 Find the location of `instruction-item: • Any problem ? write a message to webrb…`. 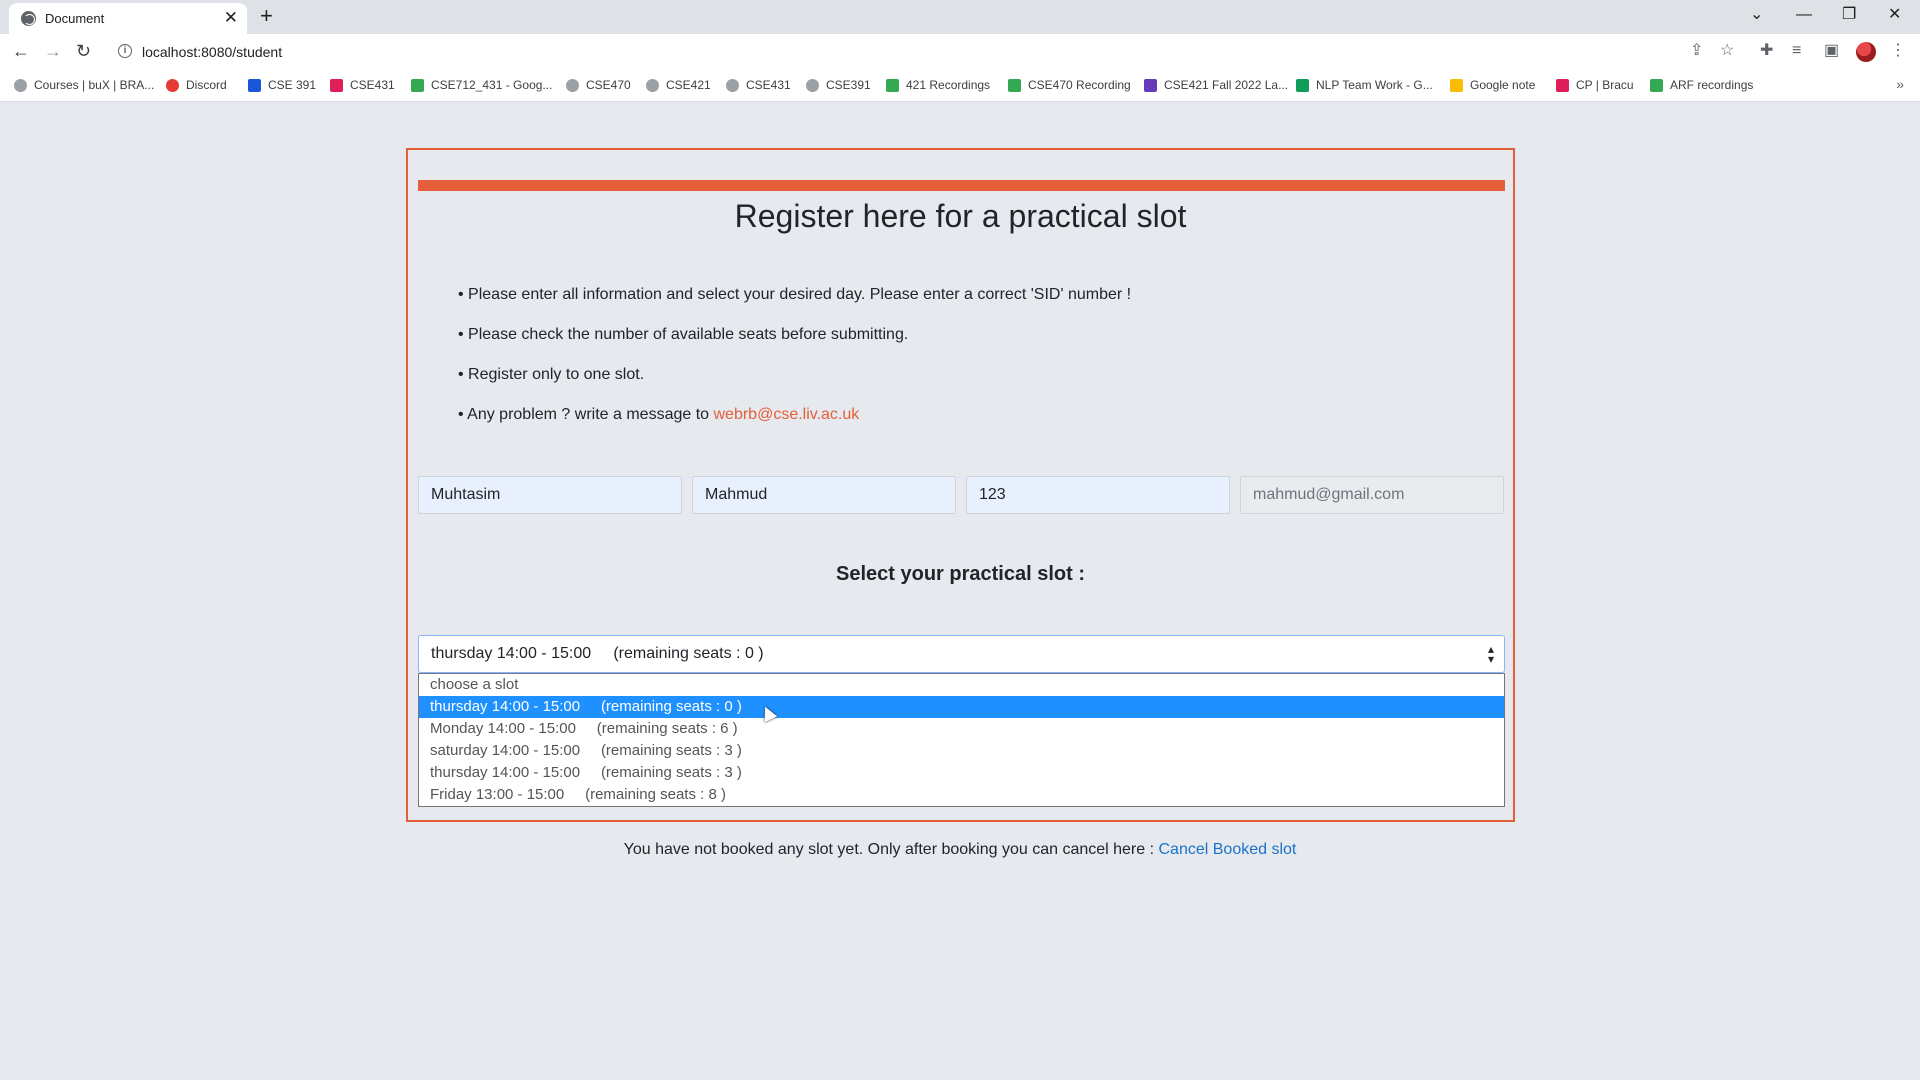

instruction-item: • Any problem ? write a message to webrb… is located at coordinates (658, 415).